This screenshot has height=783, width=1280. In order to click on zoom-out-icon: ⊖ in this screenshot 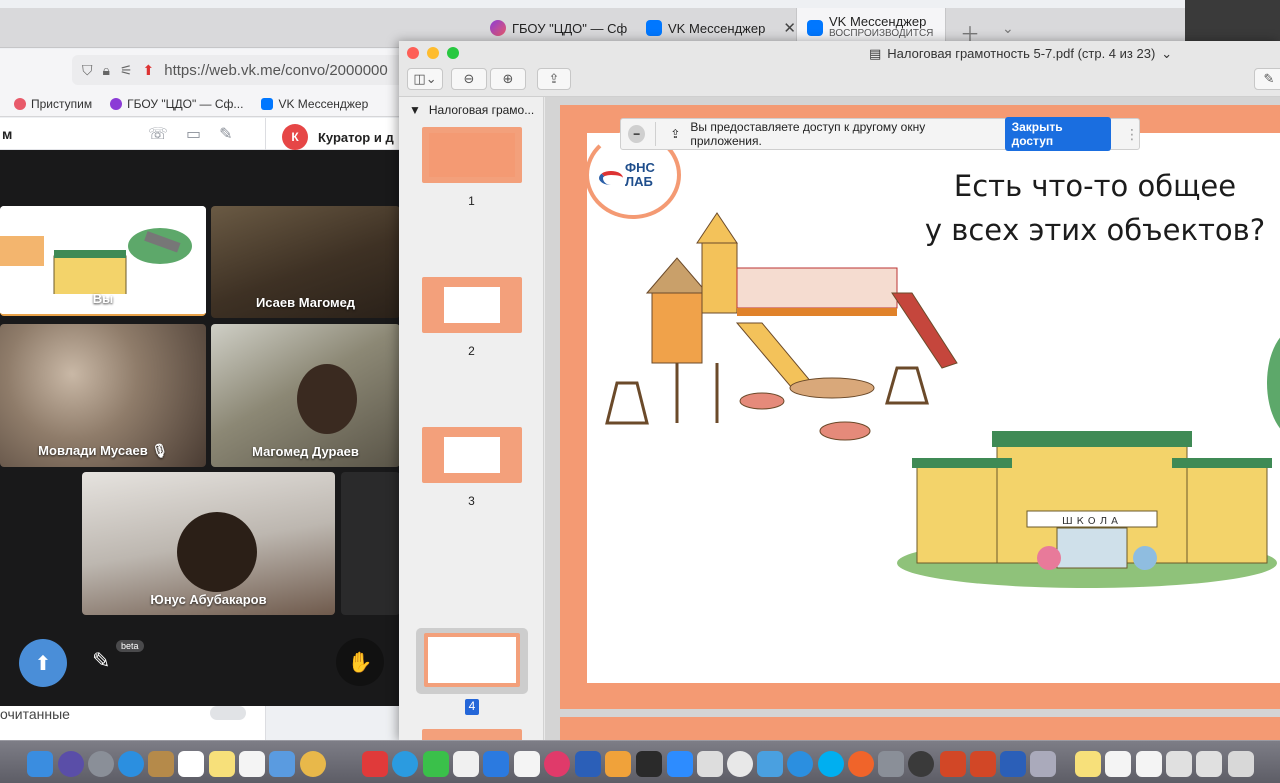, I will do `click(469, 78)`.